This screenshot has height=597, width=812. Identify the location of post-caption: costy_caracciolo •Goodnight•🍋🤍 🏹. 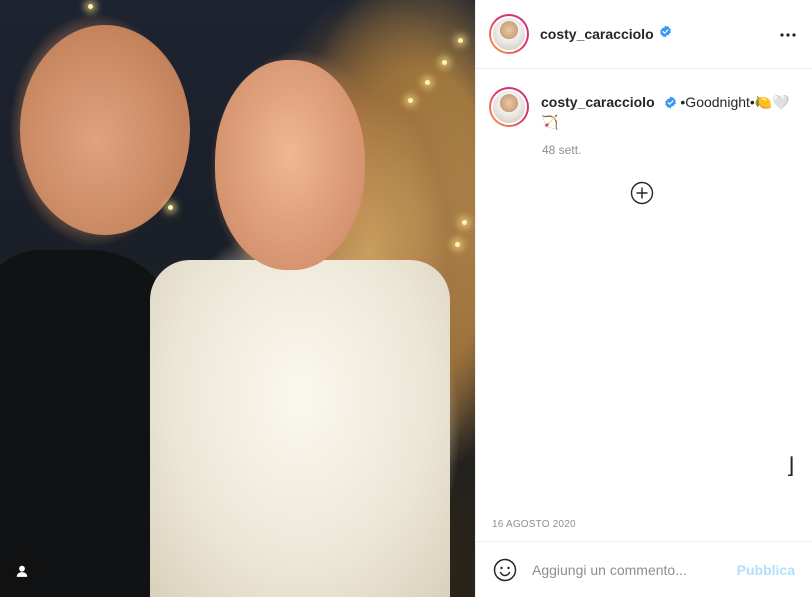
(649, 109).